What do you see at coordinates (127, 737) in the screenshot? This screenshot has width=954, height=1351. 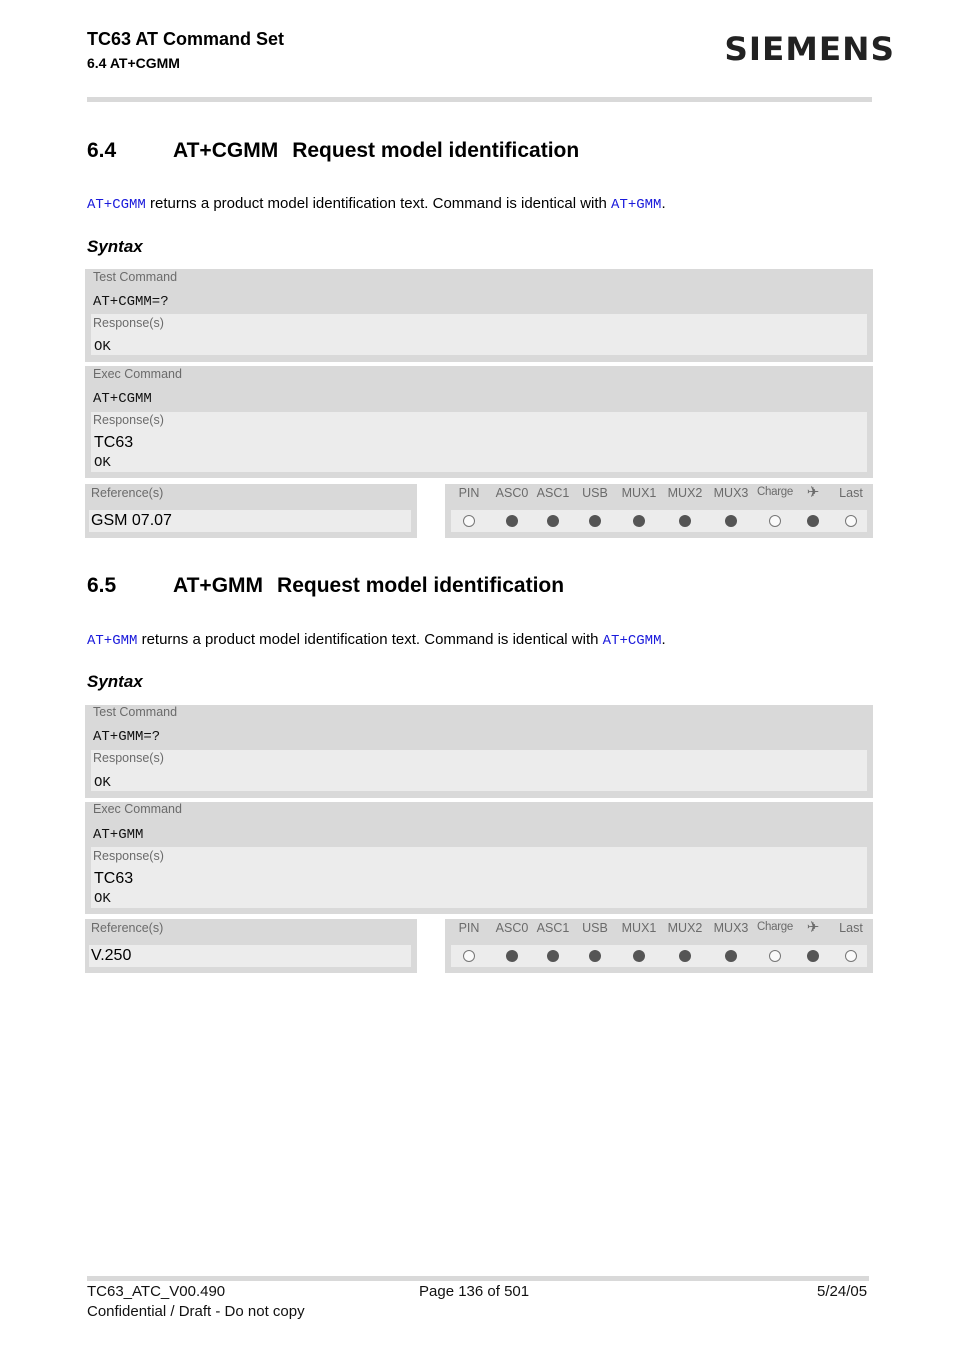 I see `test-command-text: AT+GMM=?` at bounding box center [127, 737].